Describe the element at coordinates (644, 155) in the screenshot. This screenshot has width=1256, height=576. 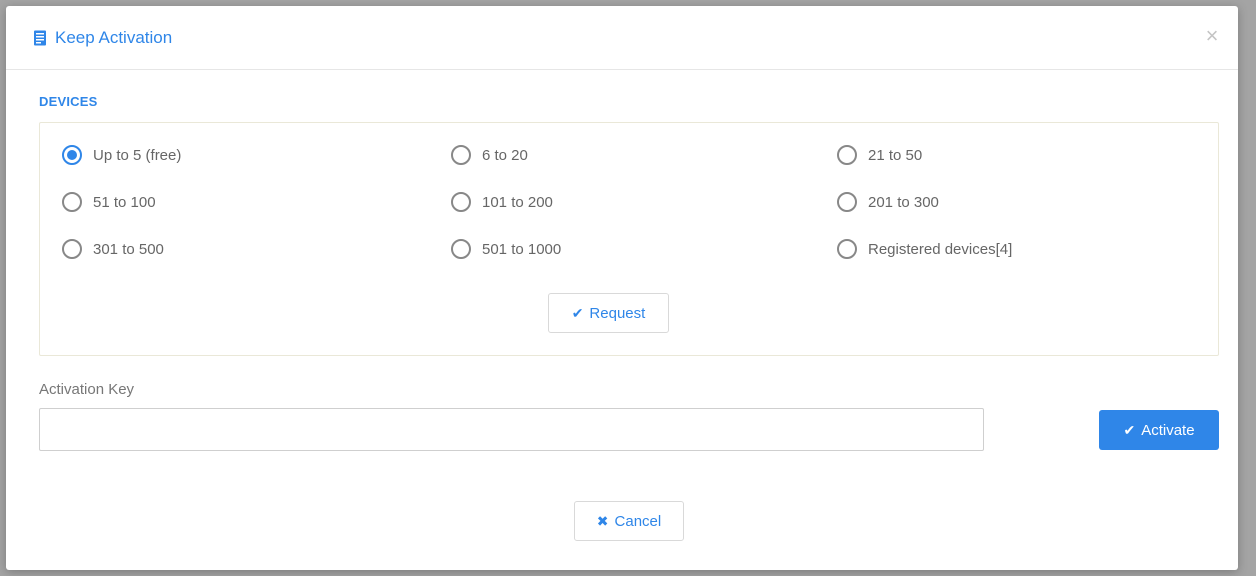
I see `radio-option-6-to-20: 6 to 20` at that location.